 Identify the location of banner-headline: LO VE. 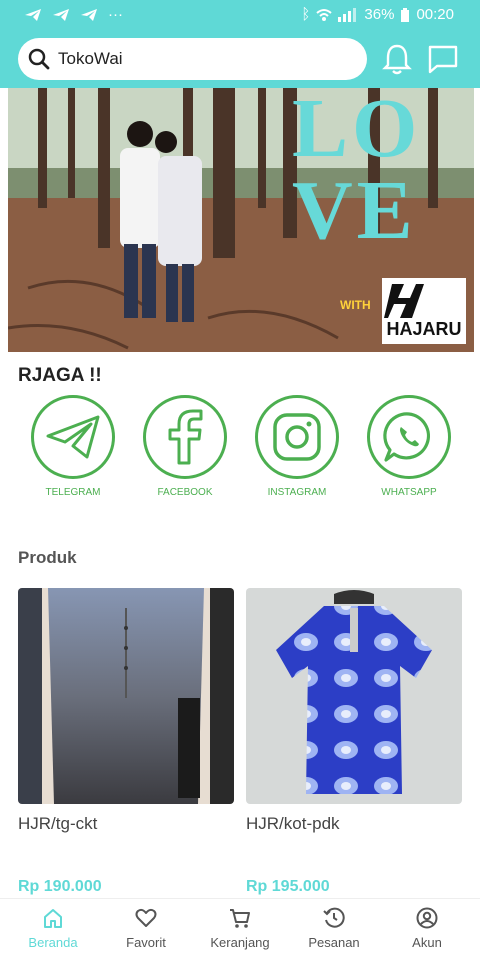
(382, 172).